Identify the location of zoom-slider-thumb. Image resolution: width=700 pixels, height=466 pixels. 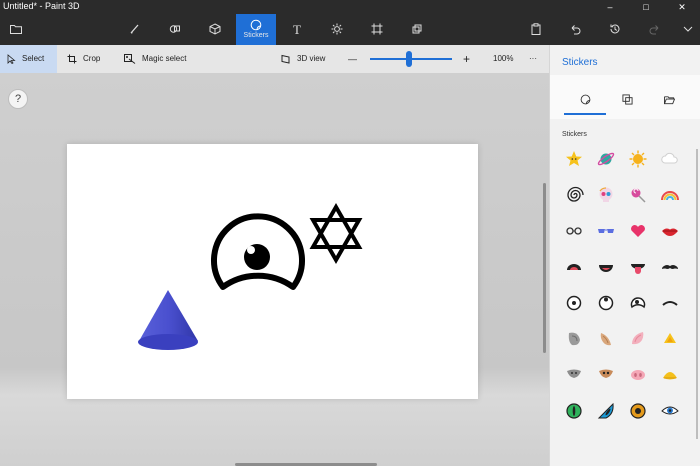
(409, 59).